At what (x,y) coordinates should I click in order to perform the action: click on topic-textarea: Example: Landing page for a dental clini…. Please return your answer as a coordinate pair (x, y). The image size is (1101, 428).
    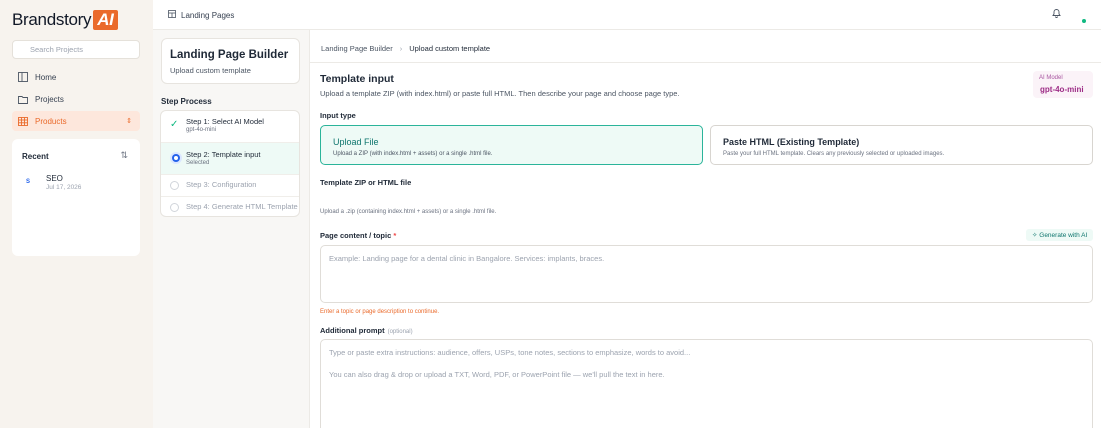
    Looking at the image, I should click on (706, 274).